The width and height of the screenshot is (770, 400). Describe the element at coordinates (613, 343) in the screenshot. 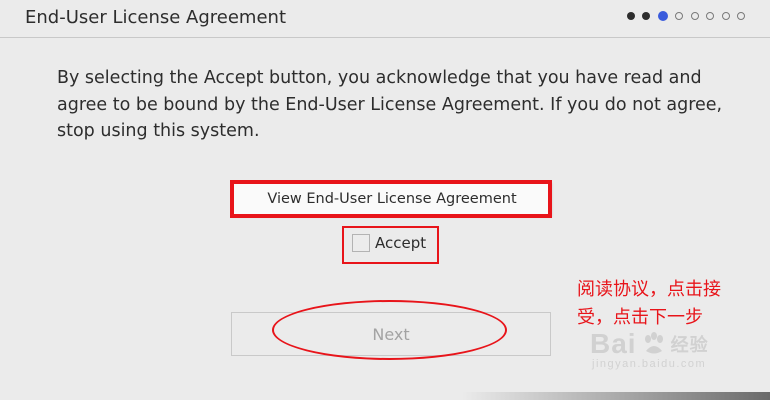

I see `watermark-brand: Bai` at that location.